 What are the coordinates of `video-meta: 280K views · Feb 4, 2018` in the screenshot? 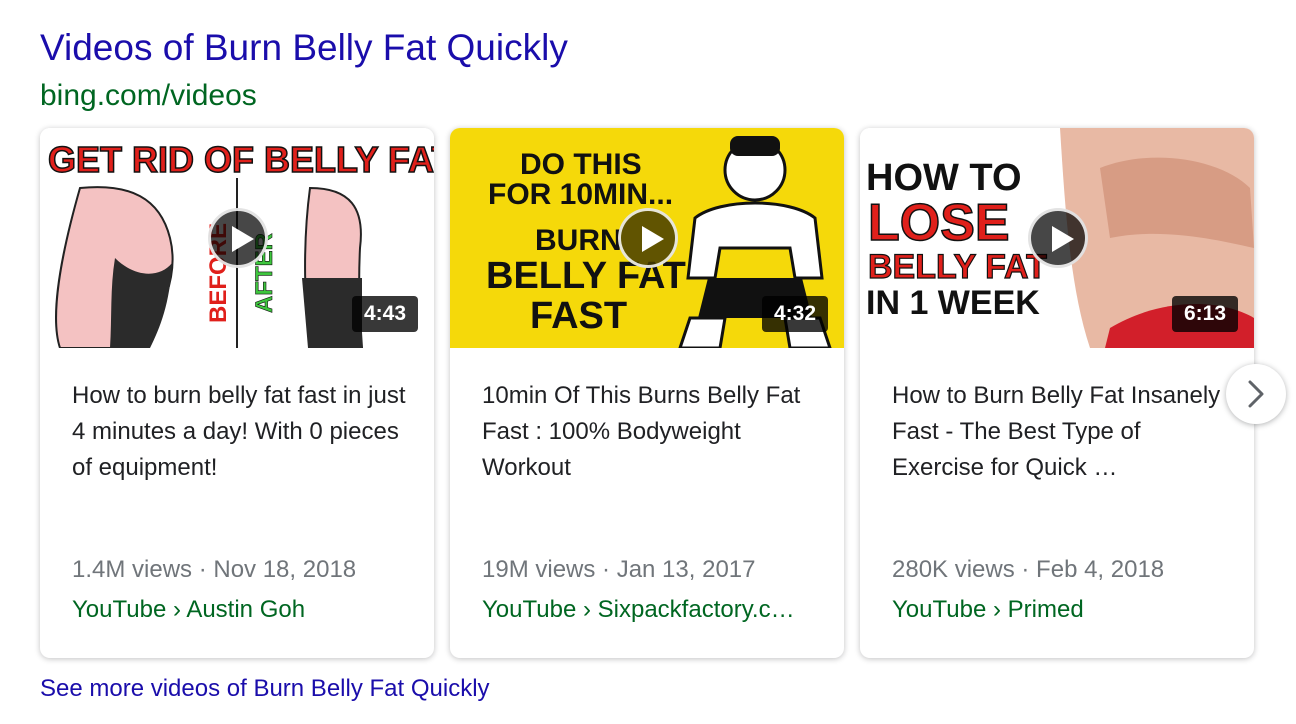 It's located at (1028, 569).